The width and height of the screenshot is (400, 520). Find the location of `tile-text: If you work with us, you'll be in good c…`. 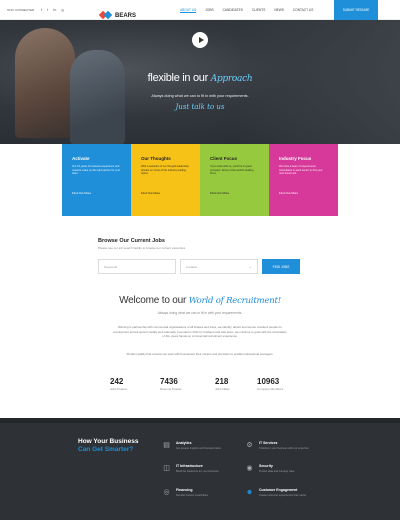

tile-text: If you work with us, you'll be in good c… is located at coordinates (232, 170).